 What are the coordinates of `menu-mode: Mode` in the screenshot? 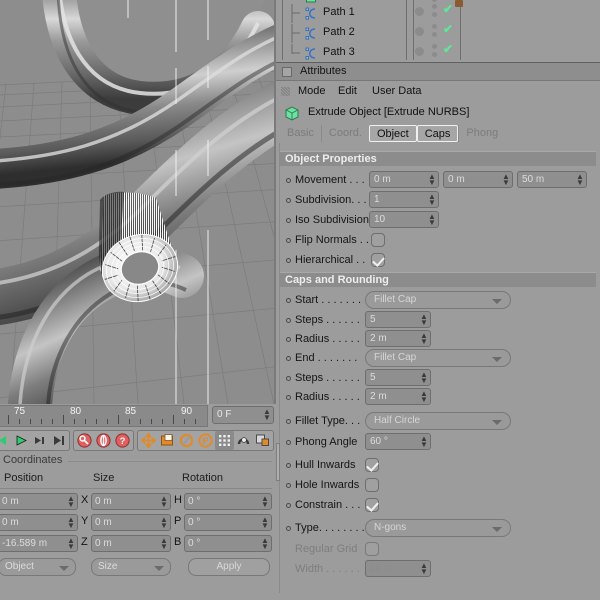 It's located at (312, 91).